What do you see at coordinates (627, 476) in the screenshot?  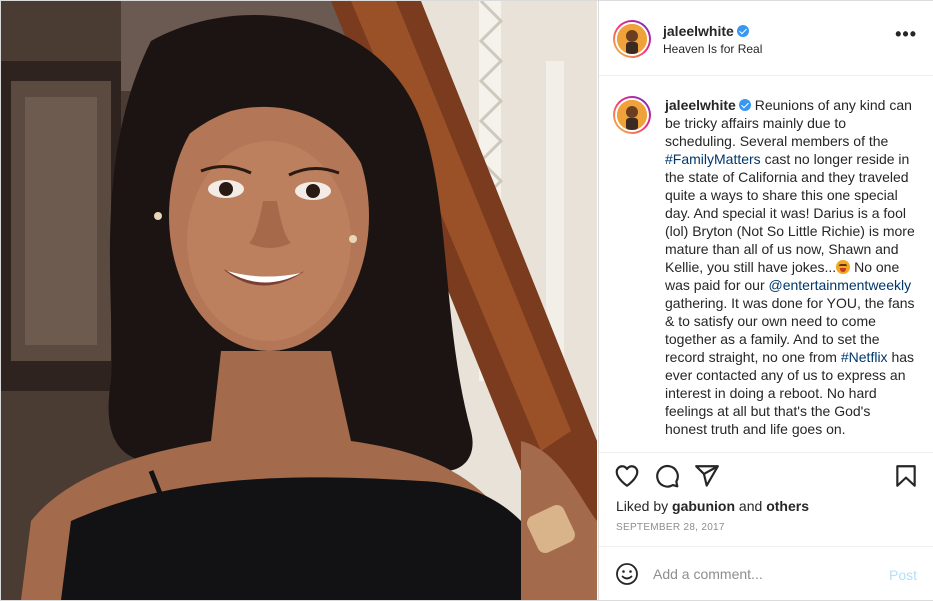 I see `heart-icon` at bounding box center [627, 476].